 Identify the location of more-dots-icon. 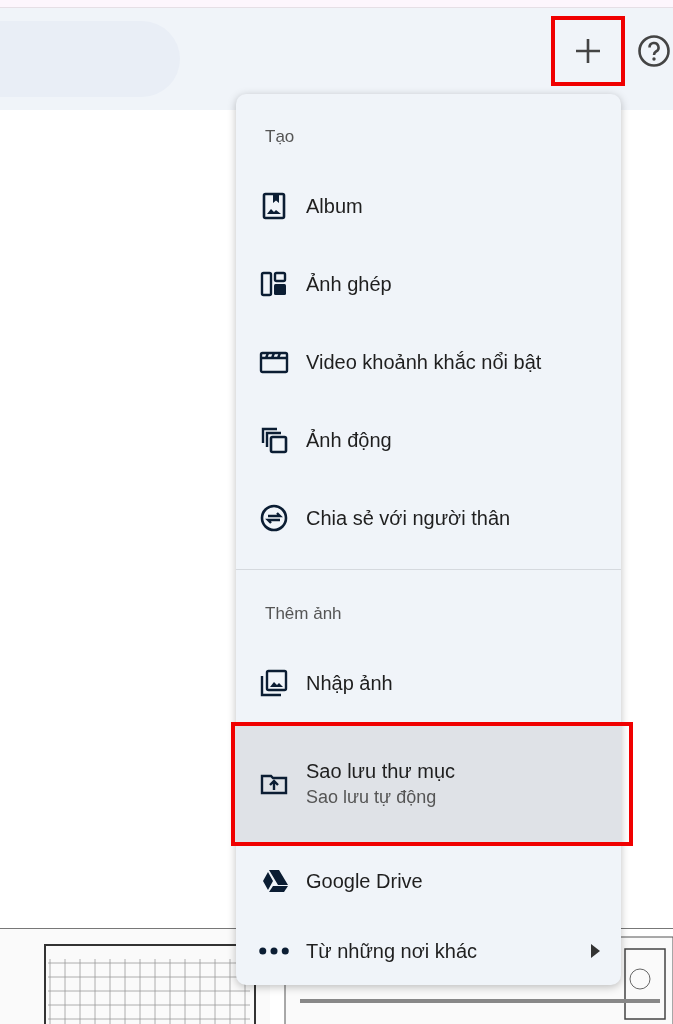
(274, 951).